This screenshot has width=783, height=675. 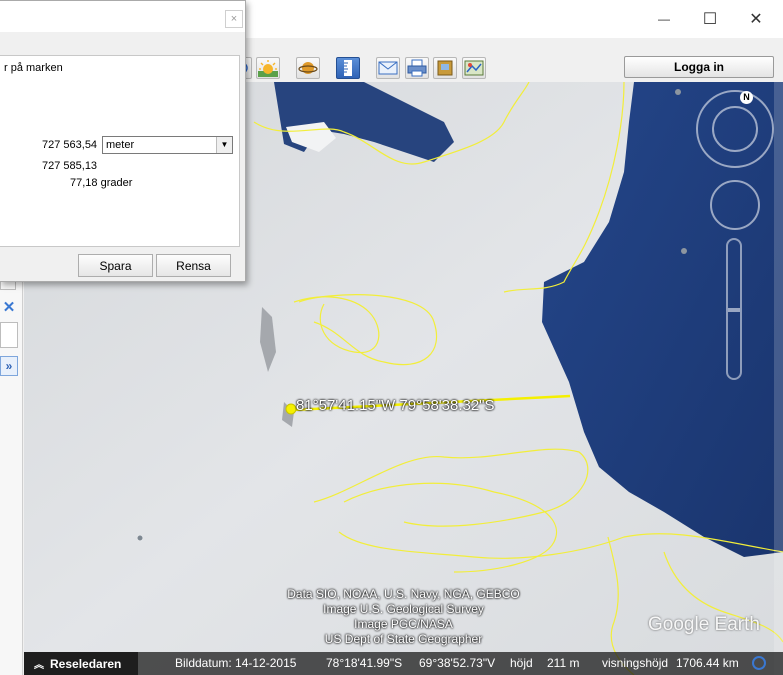 I want to click on latitude-readout: 78°18'41.99"S, so click(x=364, y=663).